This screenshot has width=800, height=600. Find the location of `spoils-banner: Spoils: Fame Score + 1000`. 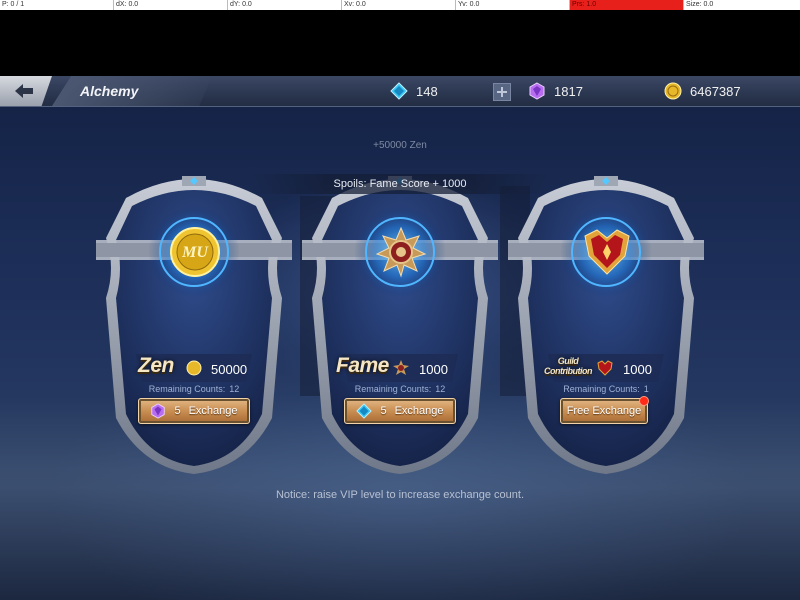

spoils-banner: Spoils: Fame Score + 1000 is located at coordinates (400, 184).